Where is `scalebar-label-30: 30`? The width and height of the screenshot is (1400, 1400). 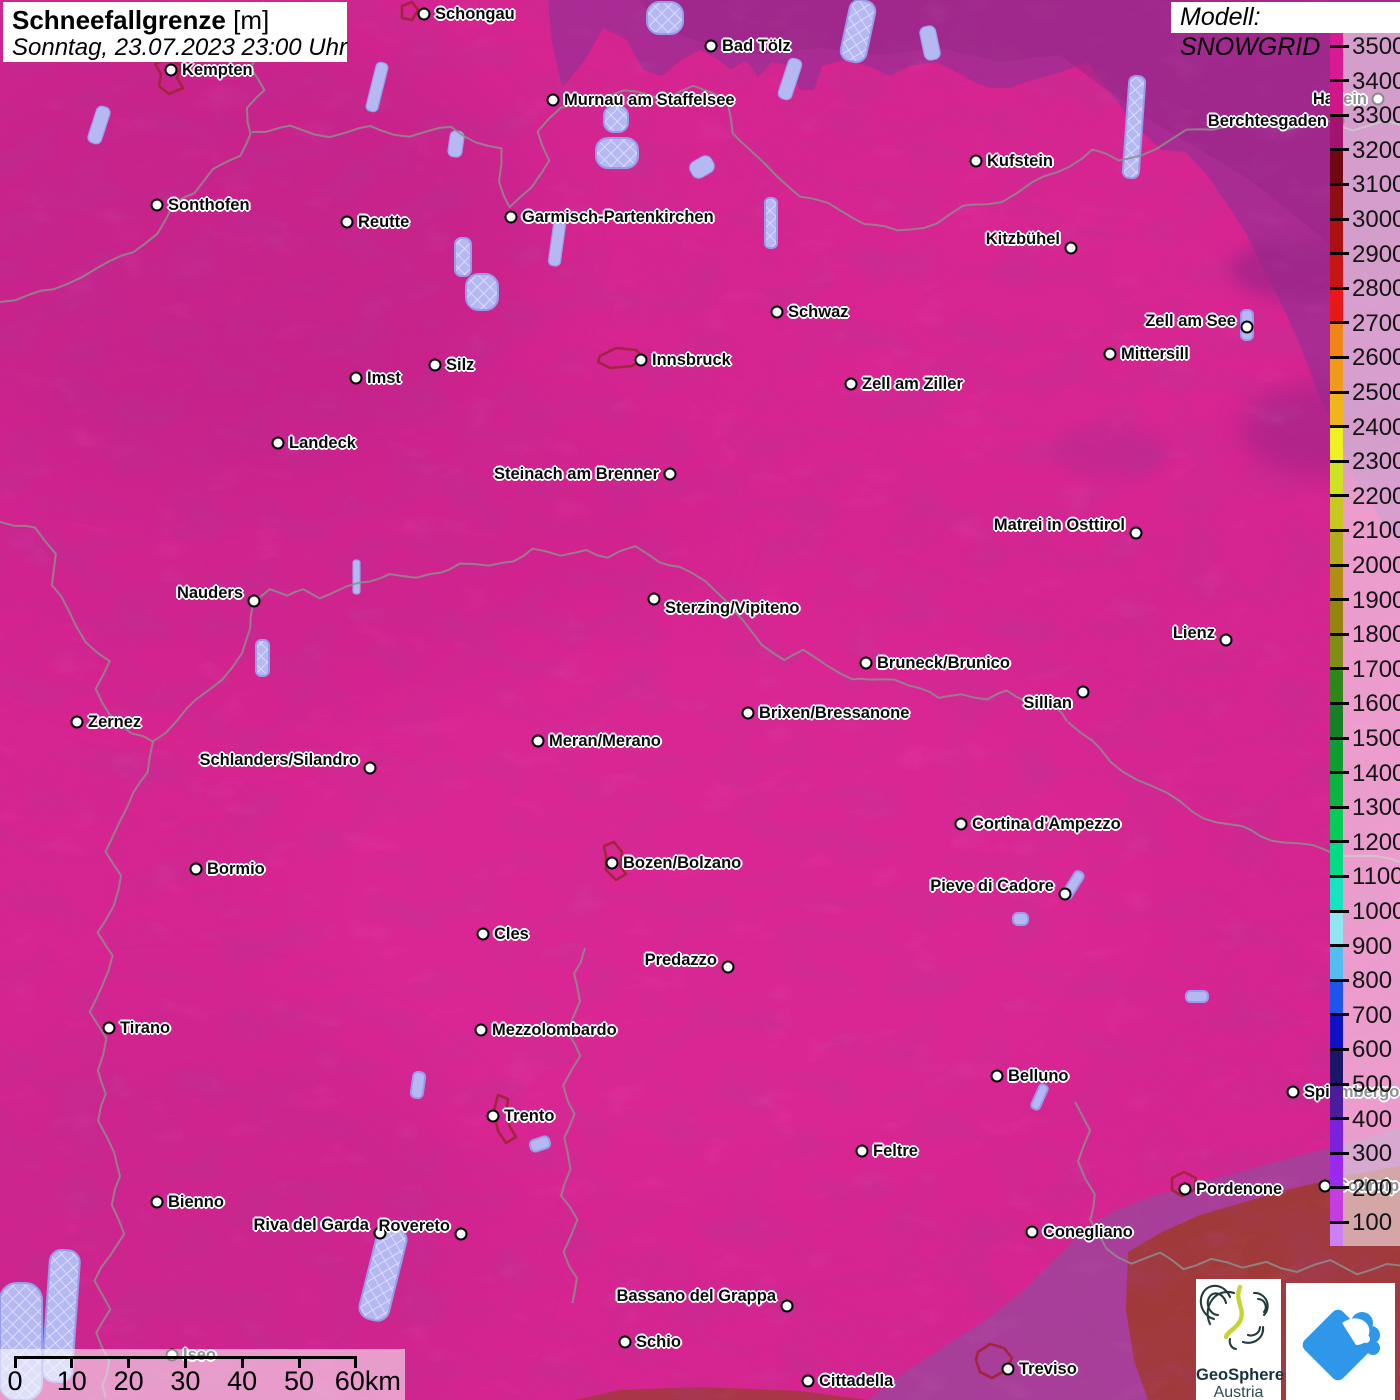
scalebar-label-30: 30 is located at coordinates (185, 1381).